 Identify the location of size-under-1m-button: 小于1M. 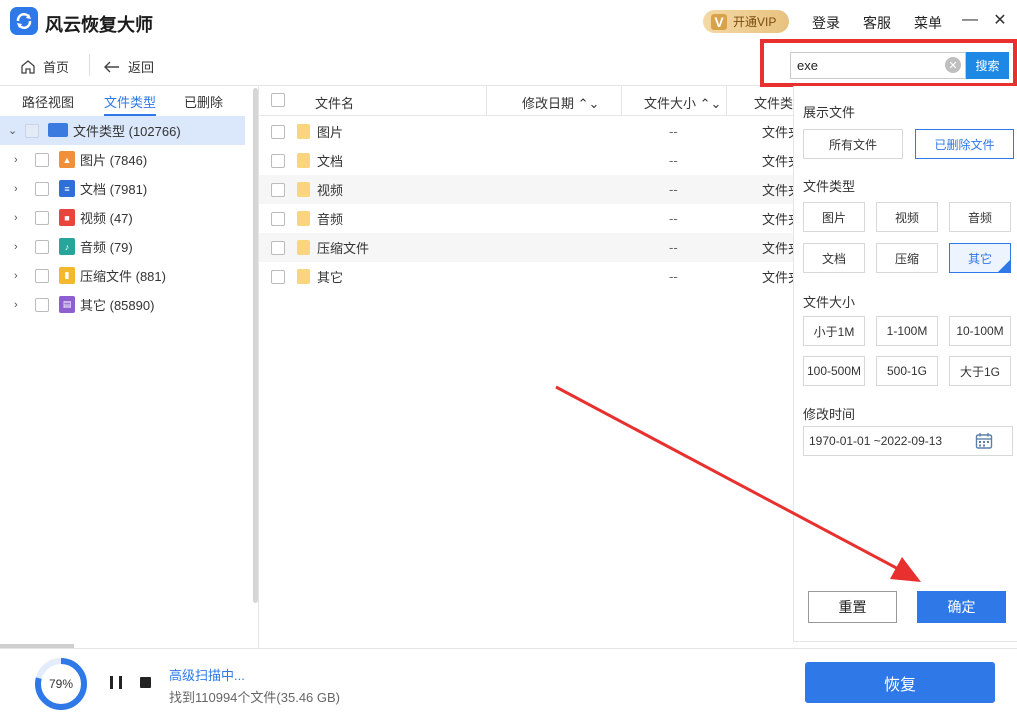
(834, 331).